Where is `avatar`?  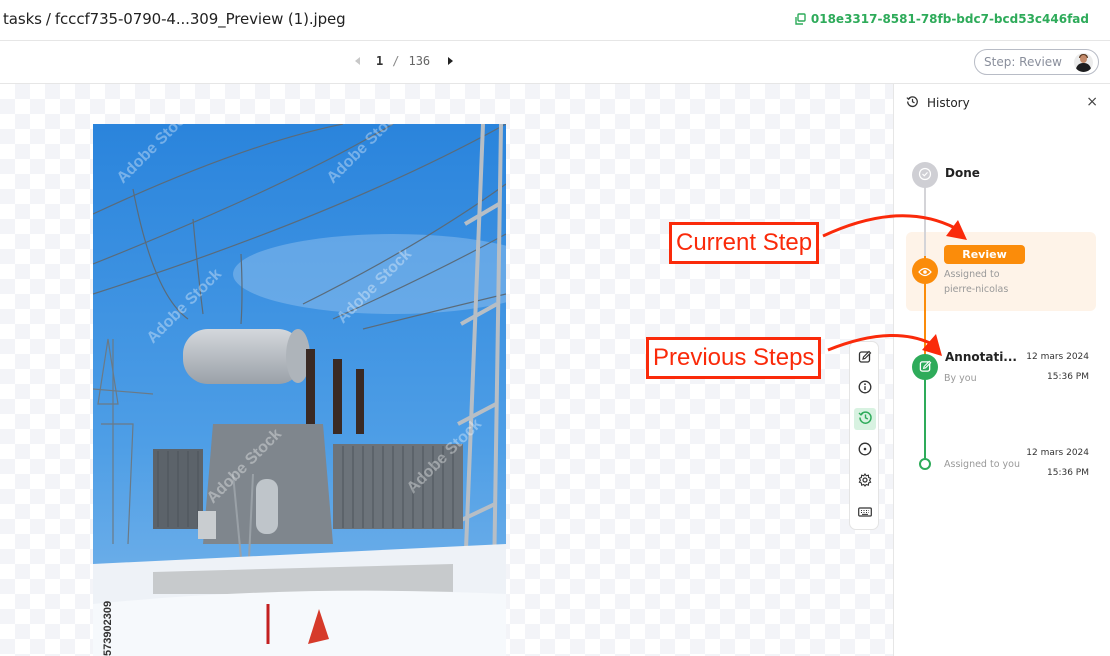
avatar is located at coordinates (1083, 62).